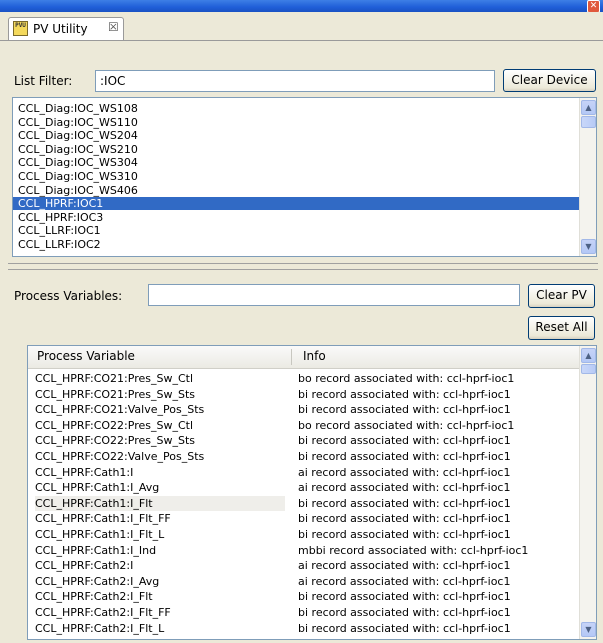  Describe the element at coordinates (100, 628) in the screenshot. I see `process-variable-cell: CCL_HPRF:Cath2:I_Flt_L` at that location.